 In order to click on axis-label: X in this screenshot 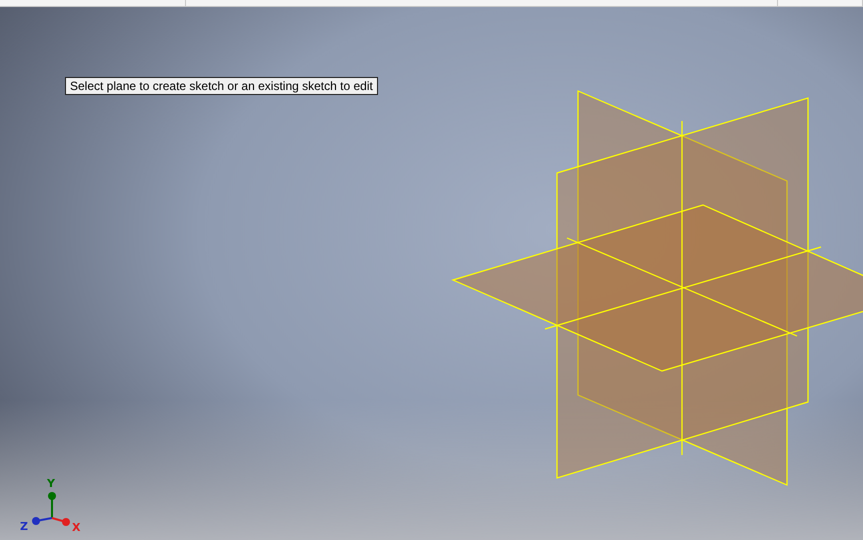, I will do `click(76, 527)`.